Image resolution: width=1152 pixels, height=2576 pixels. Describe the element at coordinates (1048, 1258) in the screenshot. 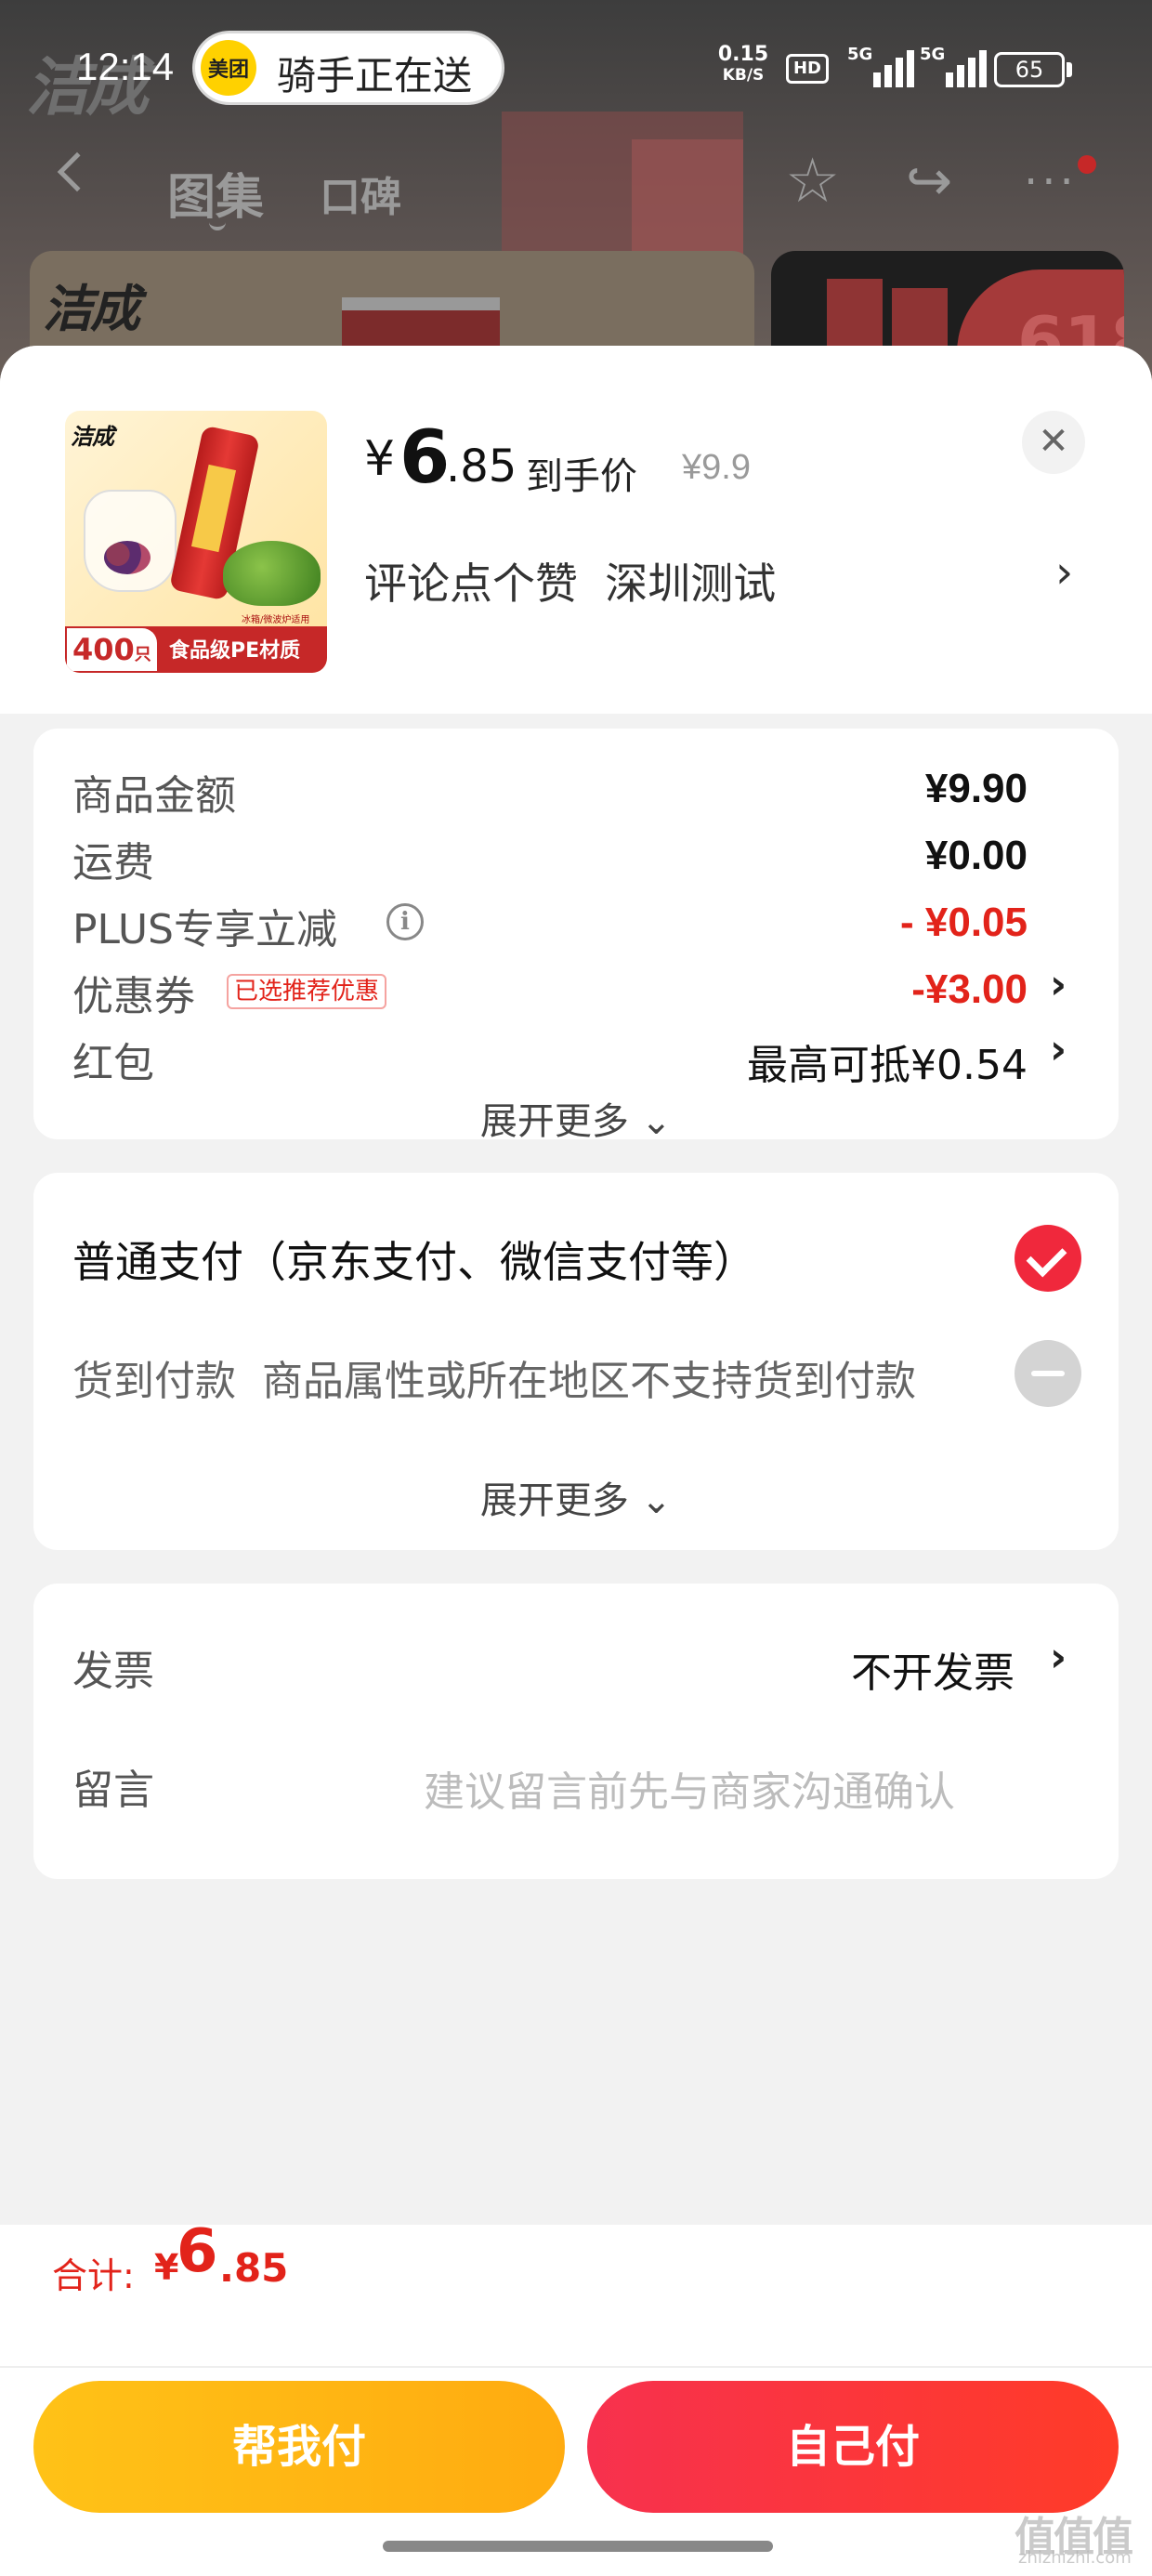

I see `checked-icon` at that location.